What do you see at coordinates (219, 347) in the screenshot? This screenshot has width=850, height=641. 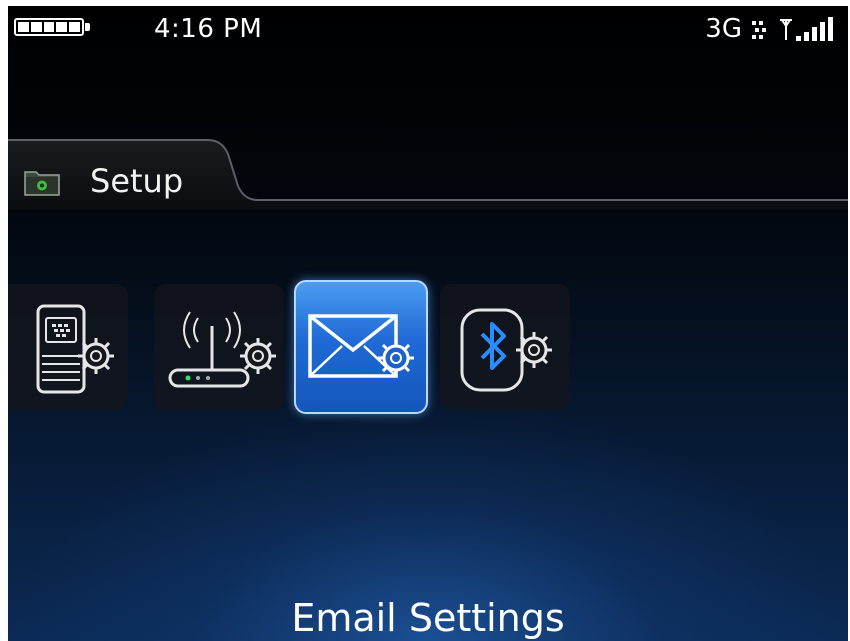 I see `wifi-setup-icon` at bounding box center [219, 347].